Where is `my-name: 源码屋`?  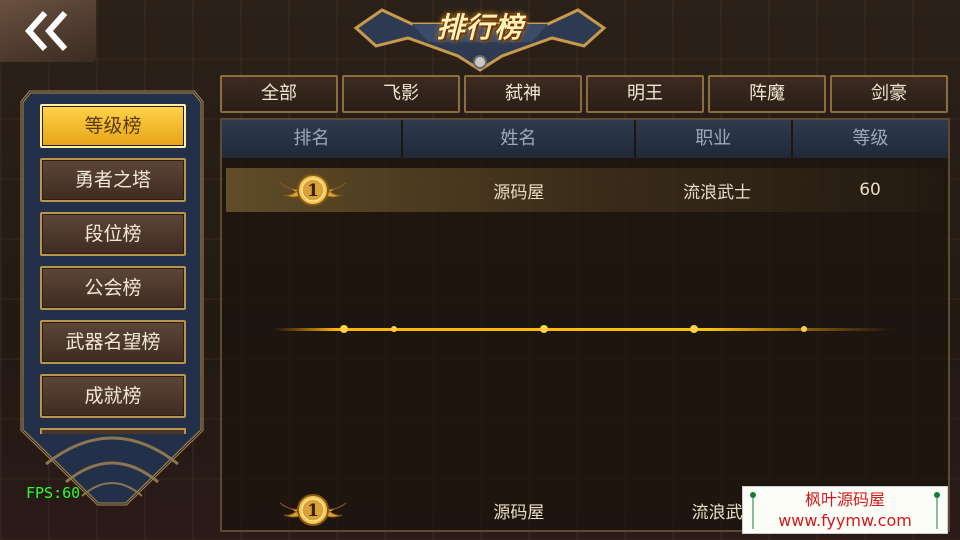
my-name: 源码屋 is located at coordinates (519, 512).